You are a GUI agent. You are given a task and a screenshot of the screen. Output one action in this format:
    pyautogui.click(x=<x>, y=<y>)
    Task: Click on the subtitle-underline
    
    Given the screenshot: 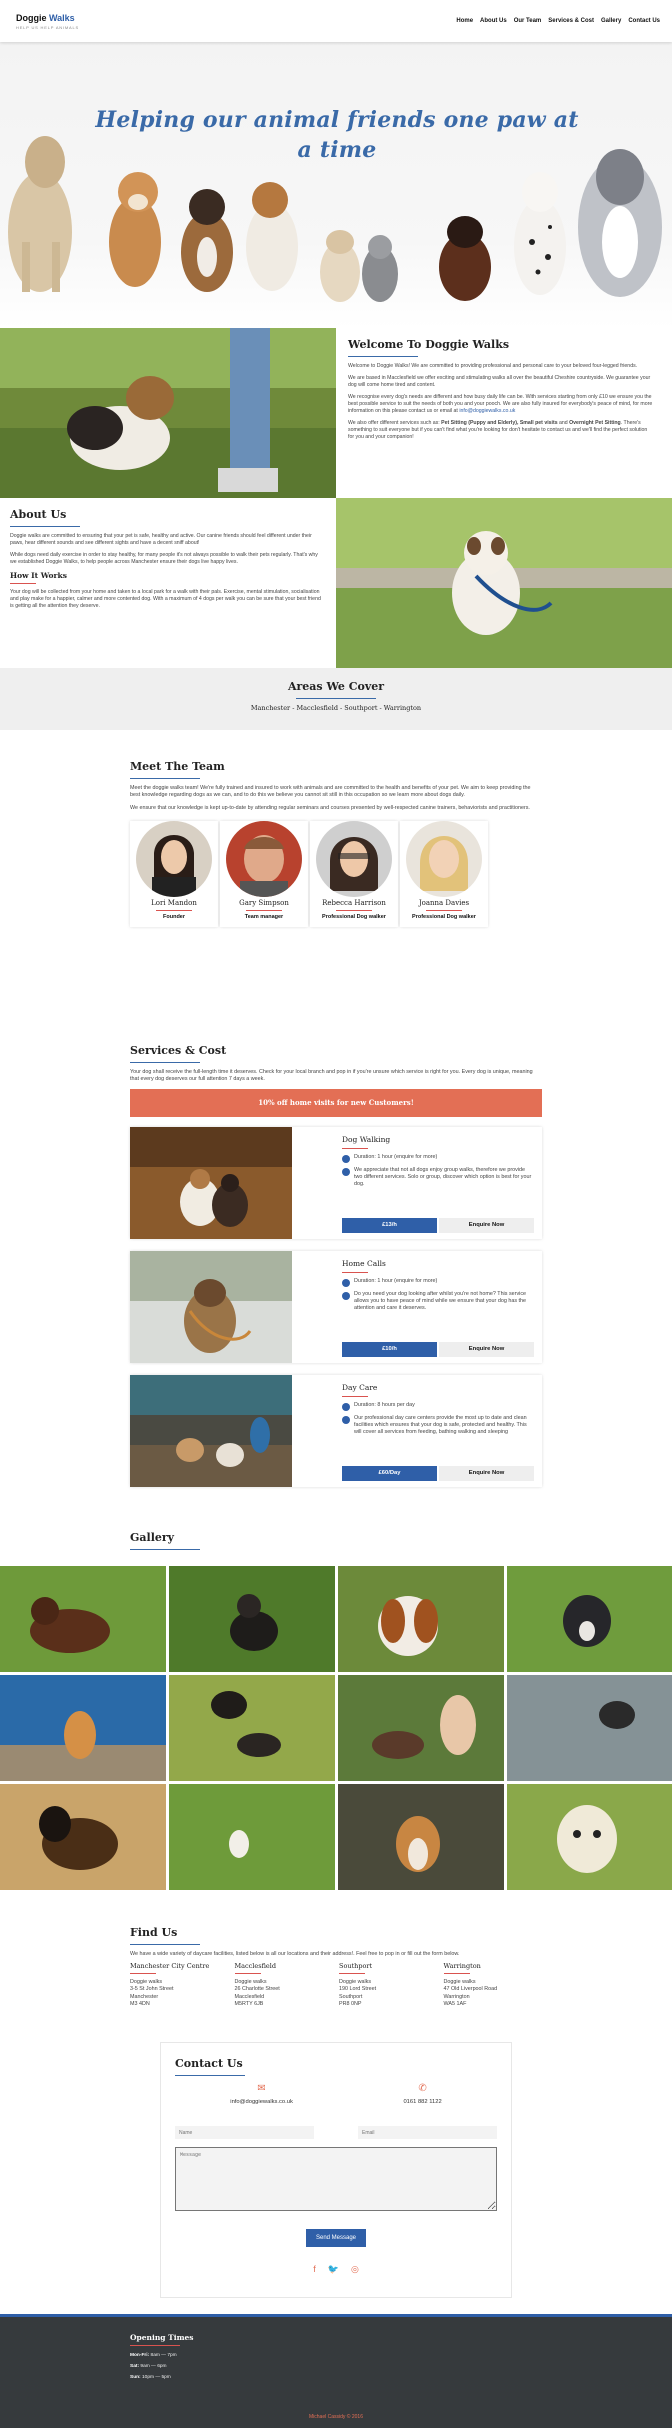 What is the action you would take?
    pyautogui.click(x=23, y=584)
    